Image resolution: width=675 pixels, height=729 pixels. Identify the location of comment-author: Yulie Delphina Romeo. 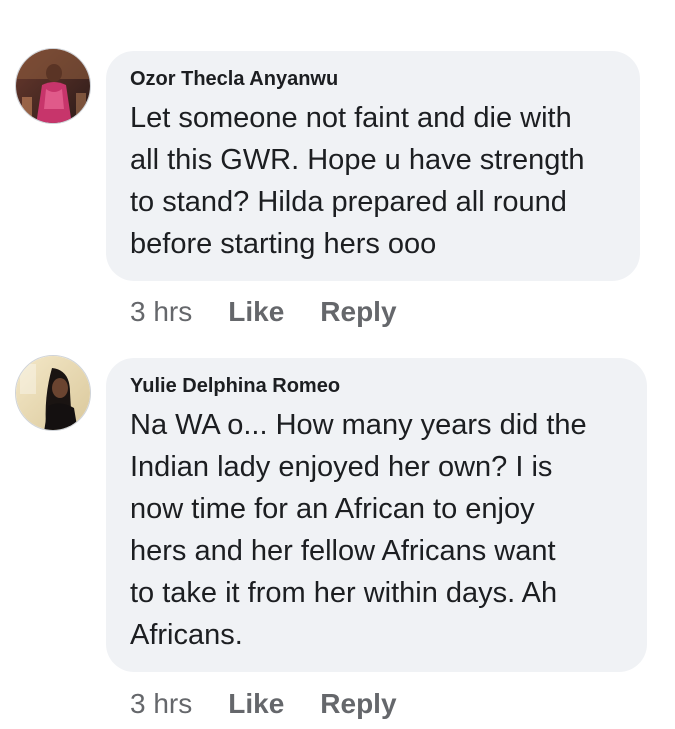
(377, 386).